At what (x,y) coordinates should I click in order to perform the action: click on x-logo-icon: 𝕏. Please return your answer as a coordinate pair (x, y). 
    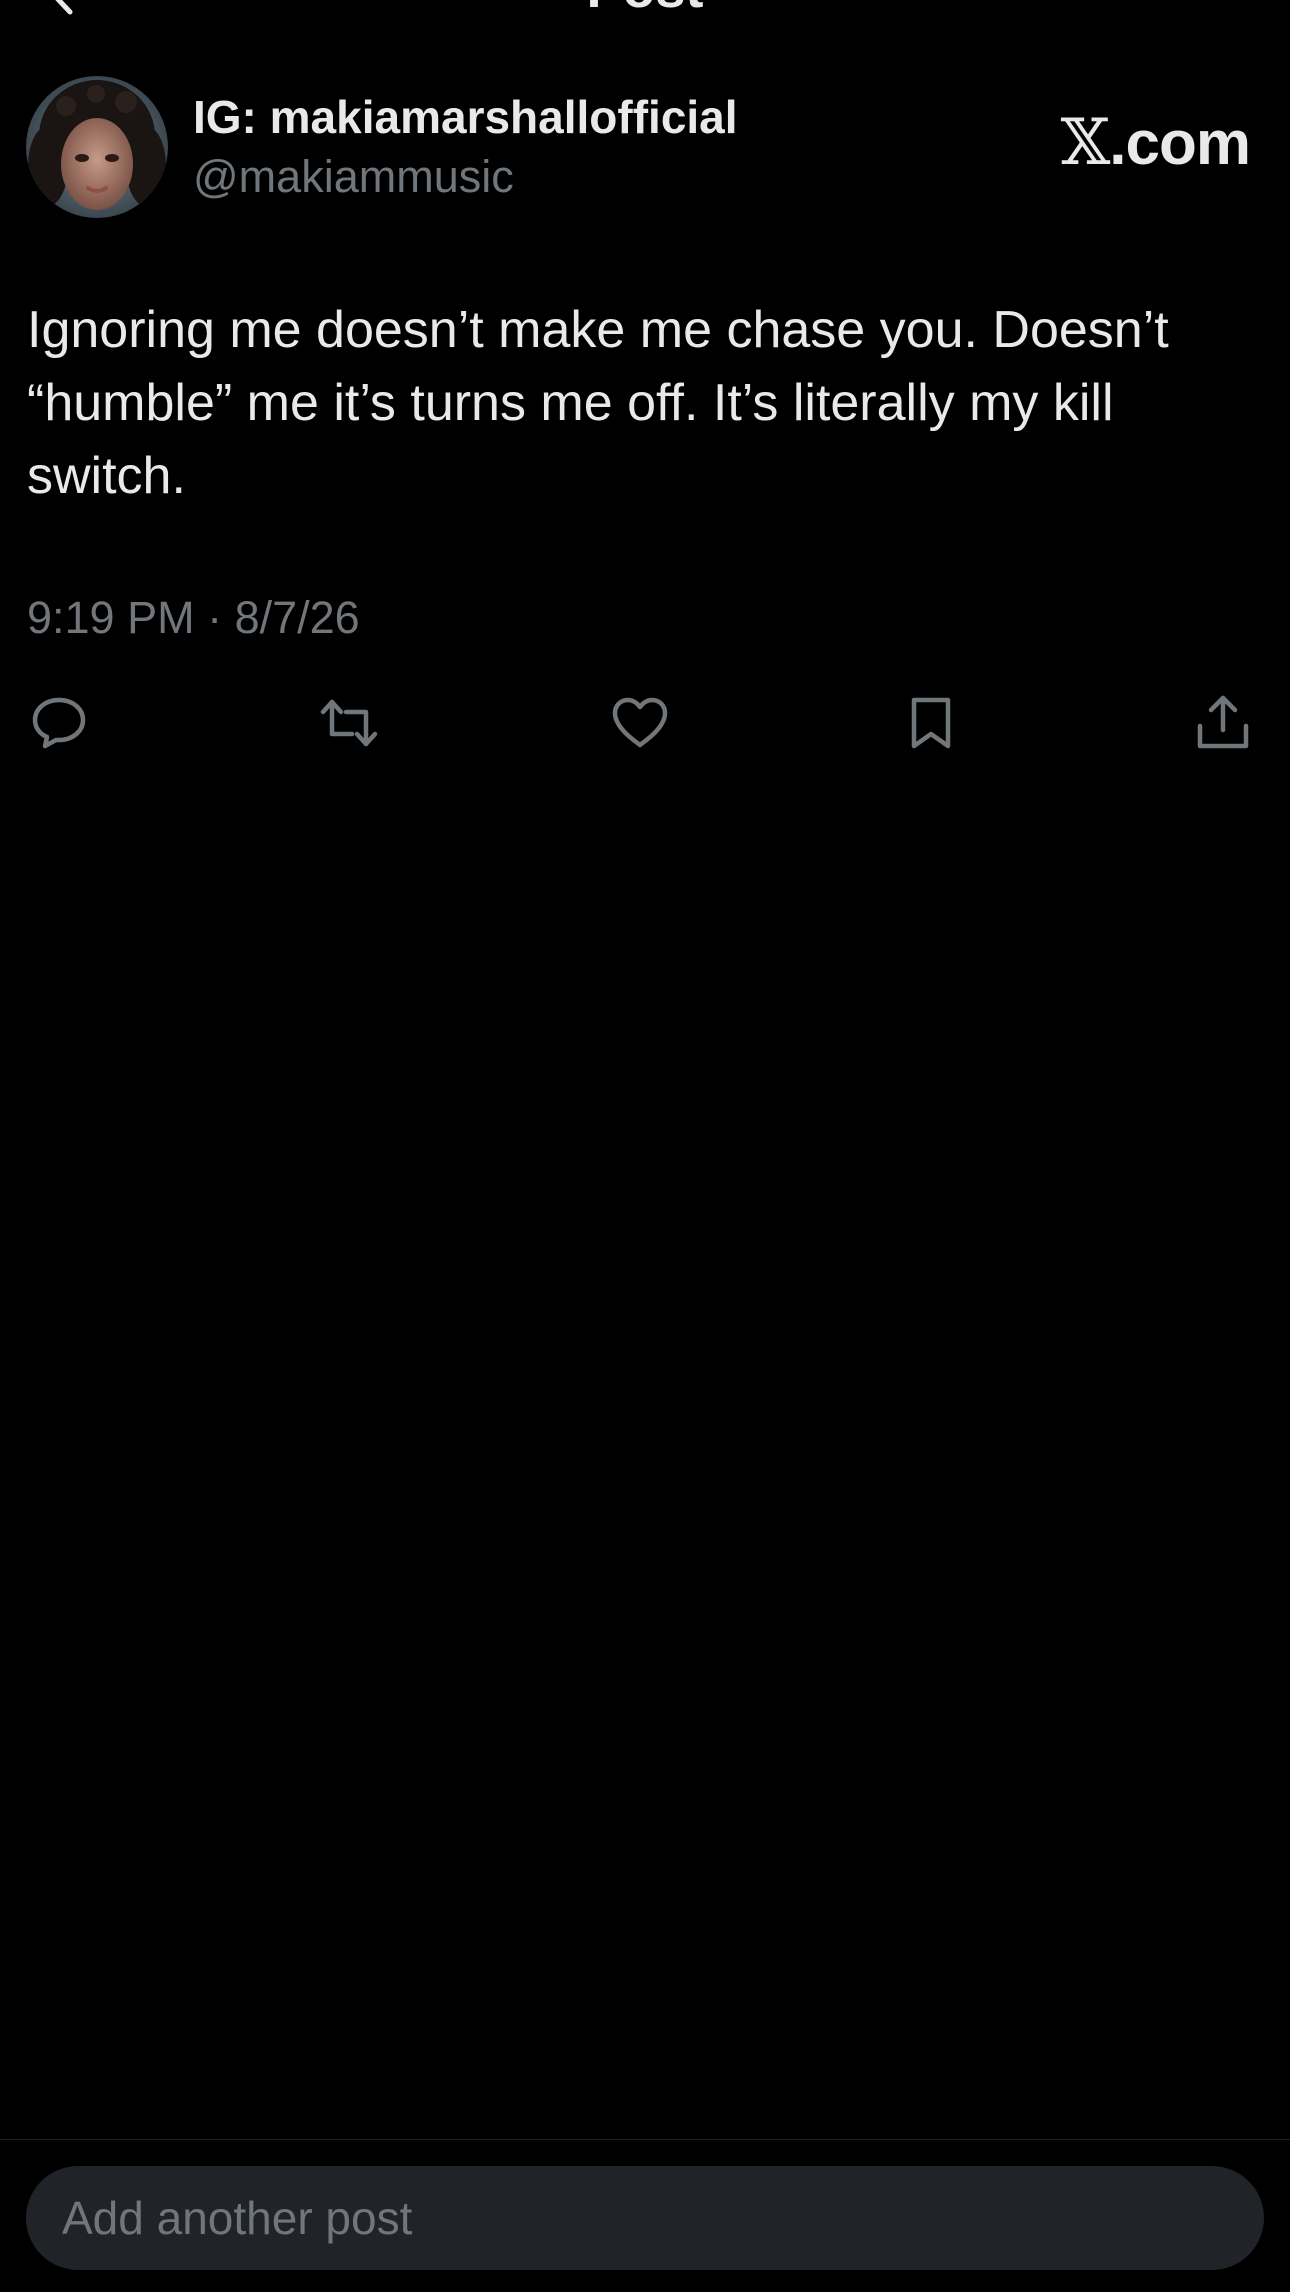
    Looking at the image, I should click on (1085, 143).